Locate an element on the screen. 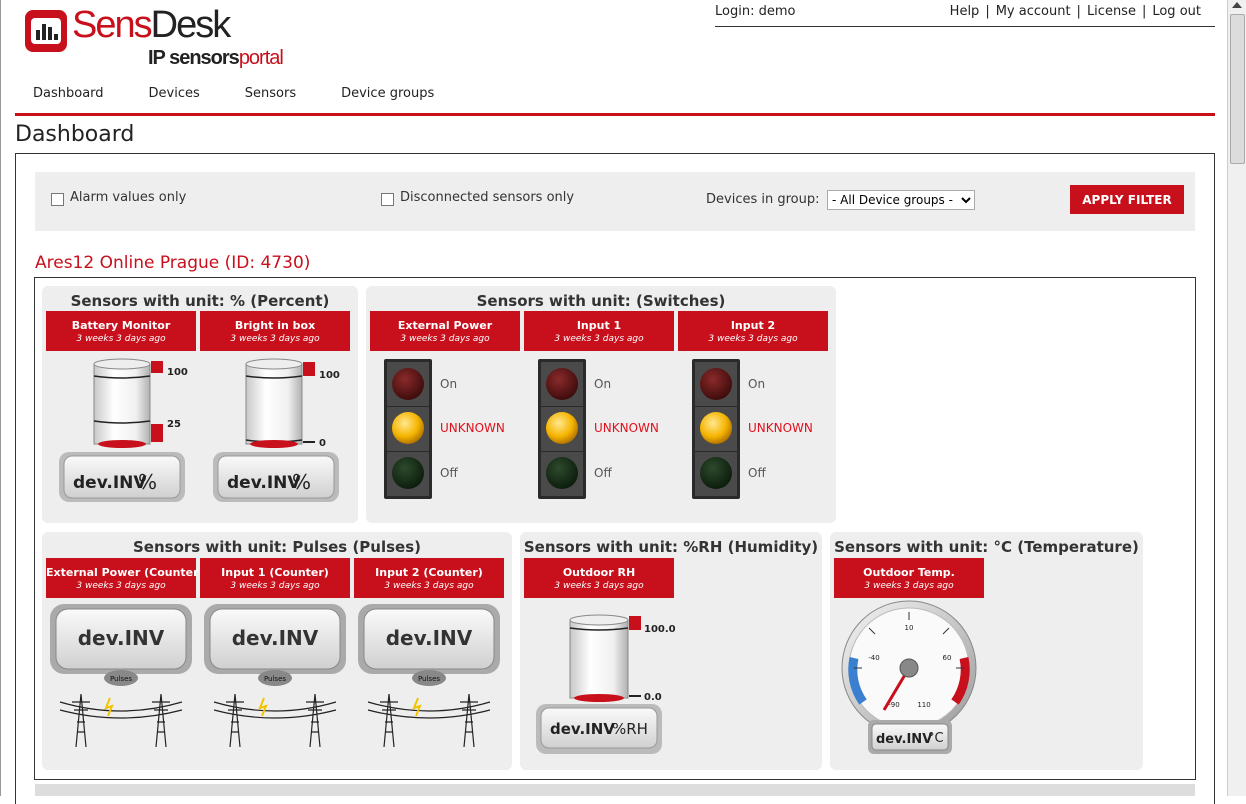 The image size is (1246, 804). logo-chart-icon is located at coordinates (46, 31).